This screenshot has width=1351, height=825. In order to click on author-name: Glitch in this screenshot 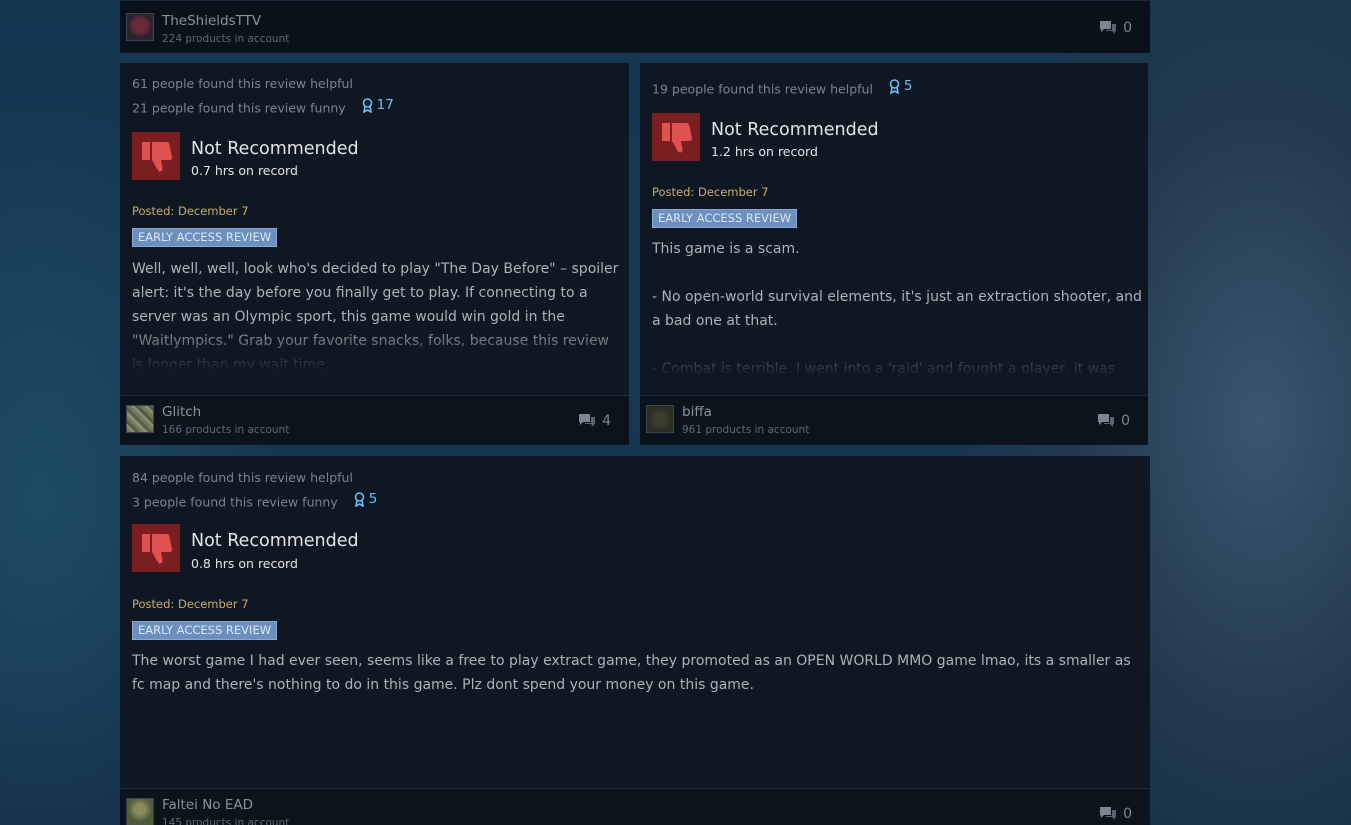, I will do `click(181, 412)`.